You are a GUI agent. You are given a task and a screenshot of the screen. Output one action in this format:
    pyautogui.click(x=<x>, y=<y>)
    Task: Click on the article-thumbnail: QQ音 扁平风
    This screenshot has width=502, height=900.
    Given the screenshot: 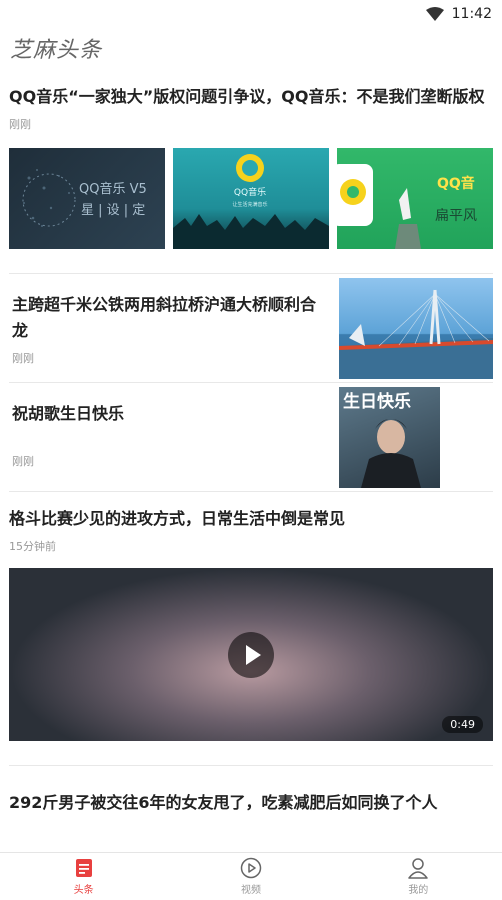 What is the action you would take?
    pyautogui.click(x=415, y=198)
    